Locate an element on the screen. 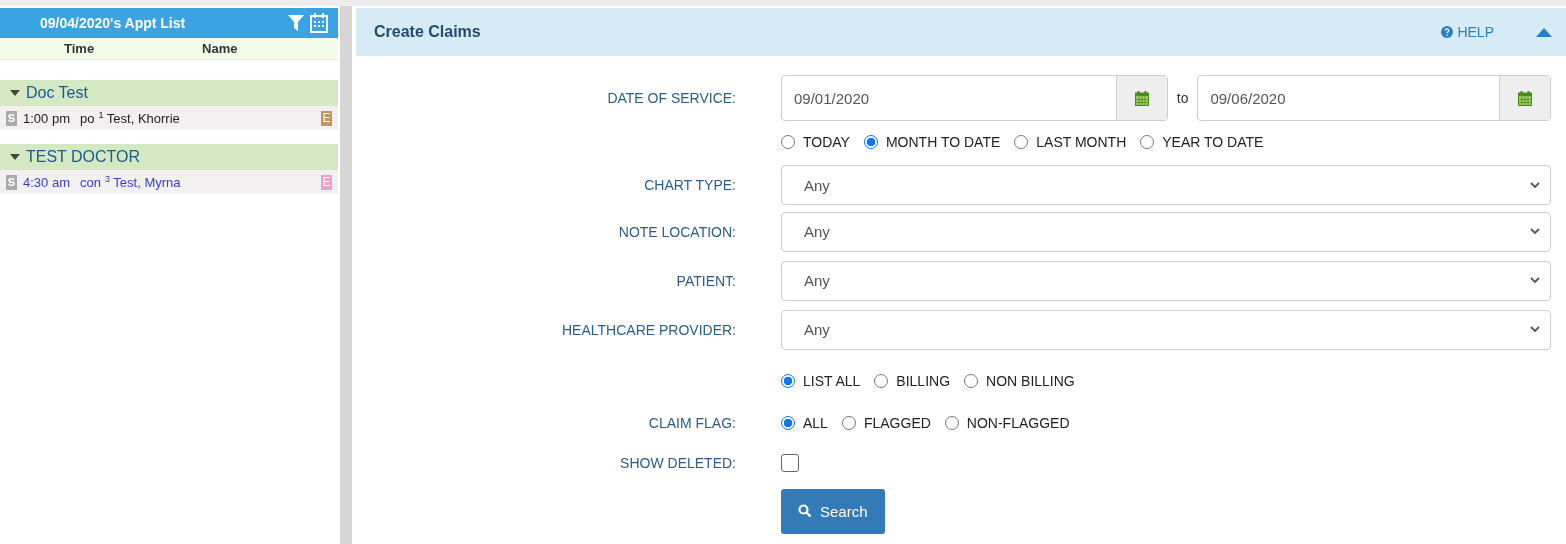 Image resolution: width=1566 pixels, height=544 pixels. appointment-row: S 1:00 pm po $^{1}$ Test, Khorrie E is located at coordinates (169, 118).